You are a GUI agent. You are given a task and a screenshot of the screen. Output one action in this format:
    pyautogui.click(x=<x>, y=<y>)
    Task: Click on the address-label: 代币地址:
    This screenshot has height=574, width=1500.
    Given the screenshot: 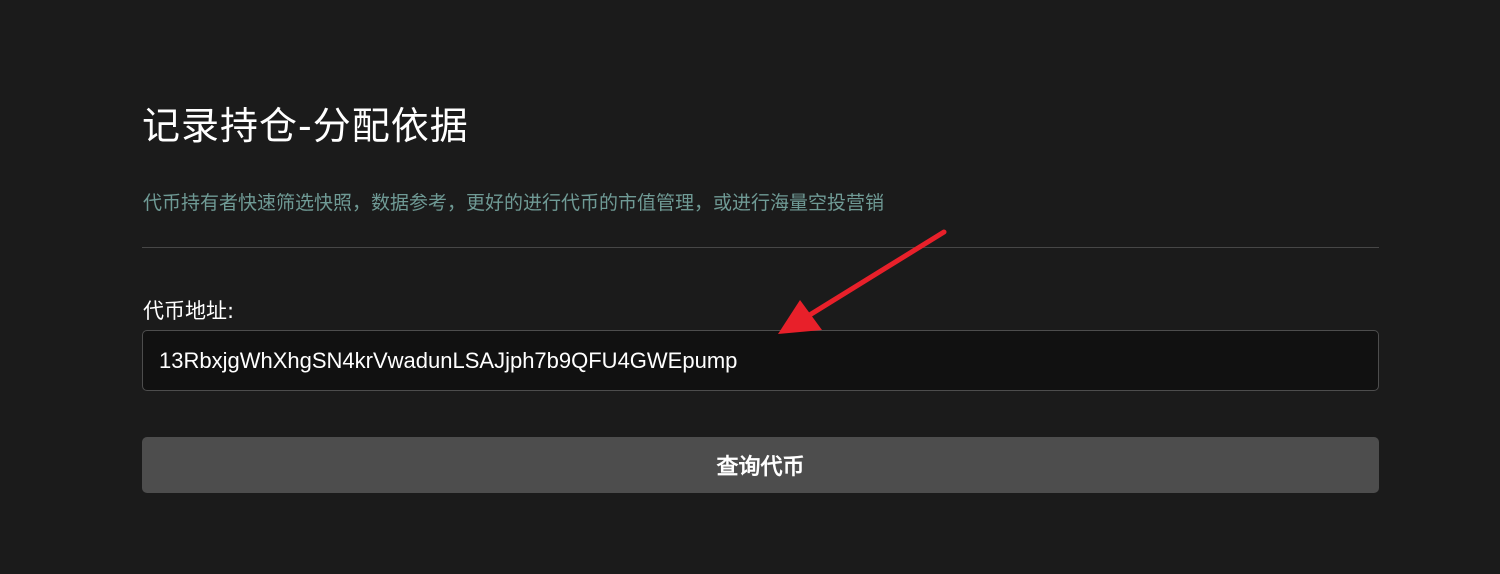 What is the action you would take?
    pyautogui.click(x=189, y=311)
    